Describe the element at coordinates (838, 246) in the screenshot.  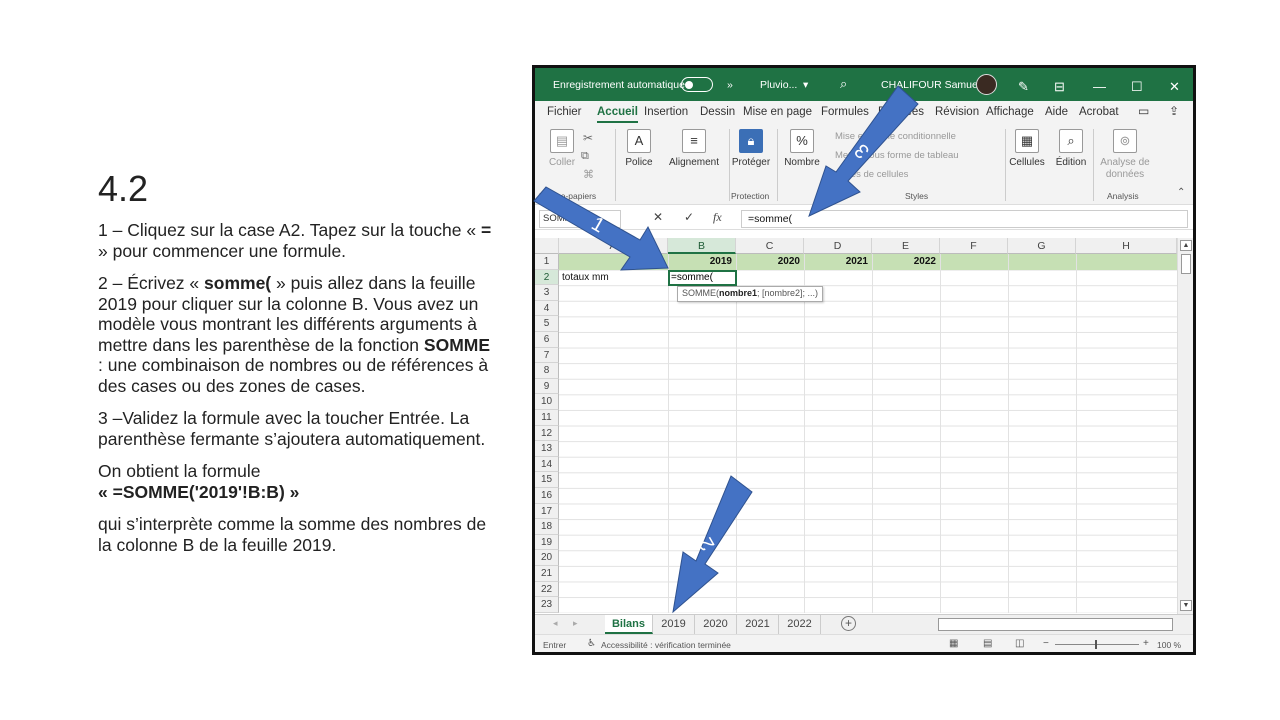
I see `column-header-d: D` at that location.